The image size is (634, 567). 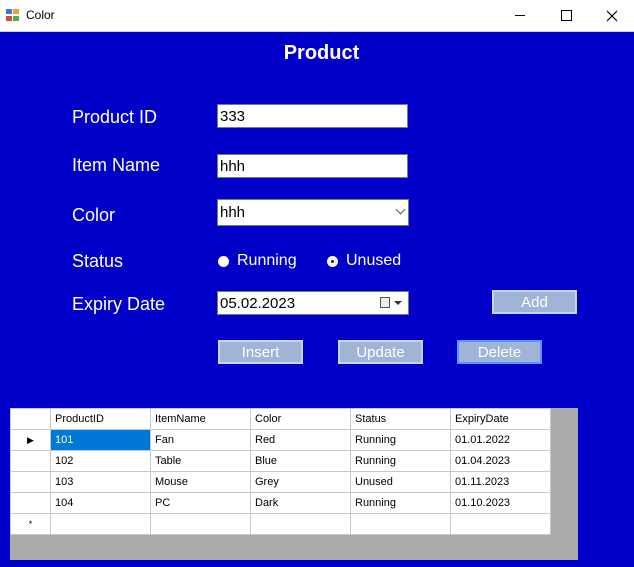 What do you see at coordinates (374, 260) in the screenshot?
I see `status-unused-label: Unused` at bounding box center [374, 260].